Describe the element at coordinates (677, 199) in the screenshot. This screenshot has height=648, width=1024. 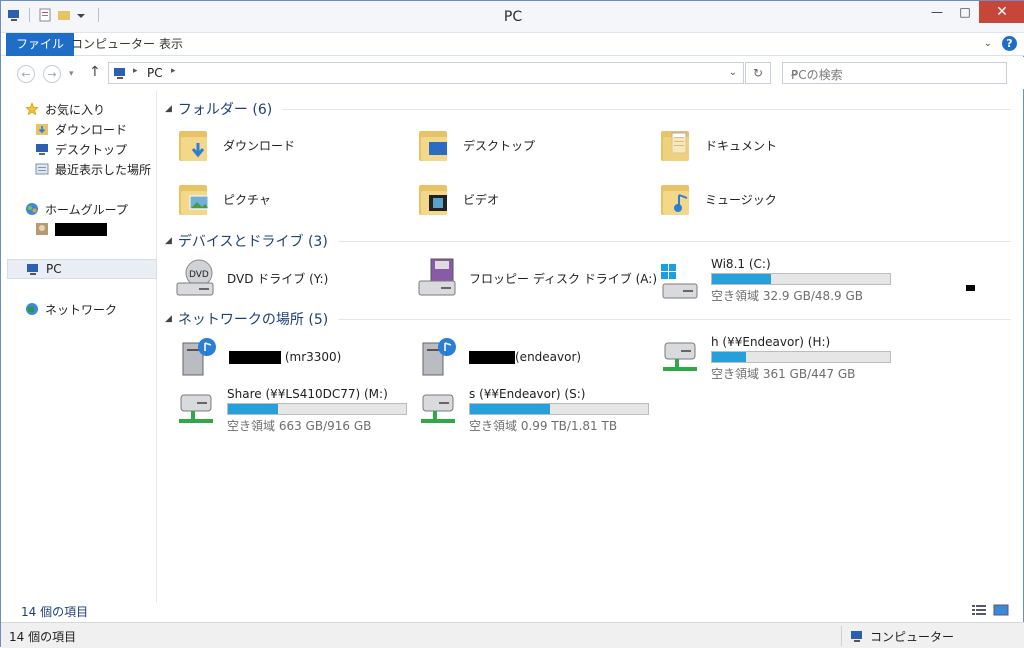
I see `music-folder-icon` at that location.